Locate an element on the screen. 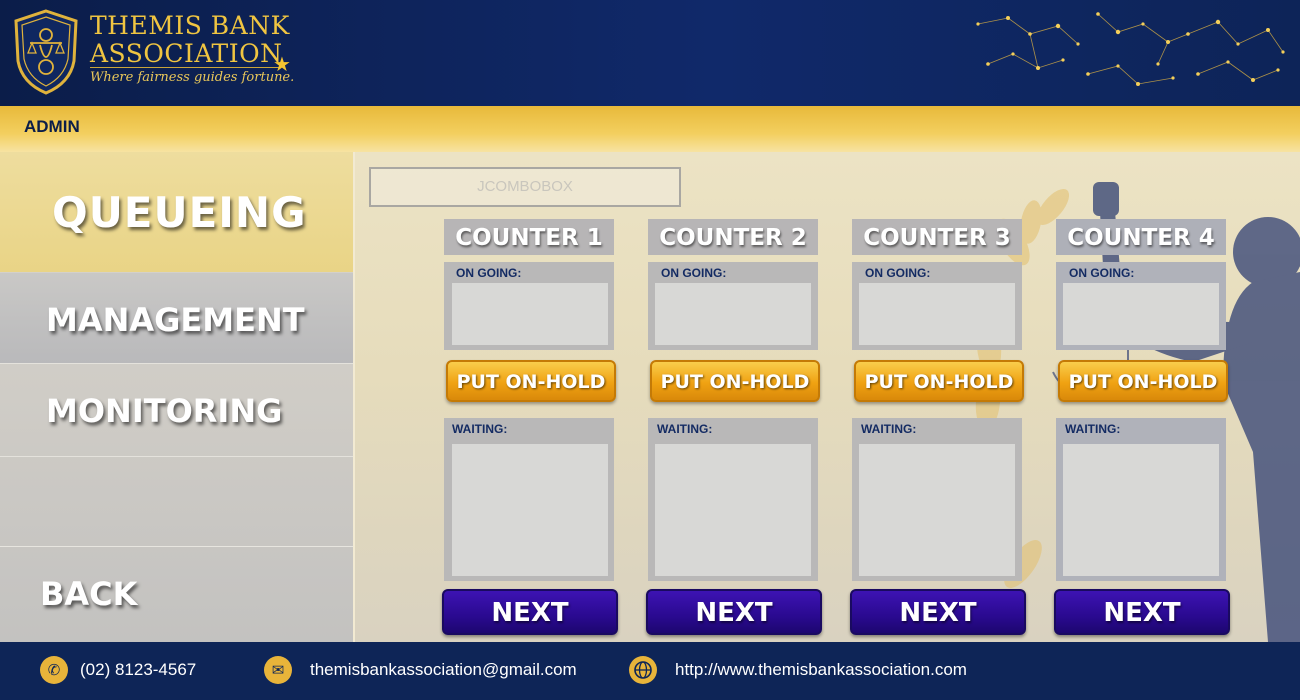 This screenshot has width=1300, height=700. counter-combobox: JCOMBOBOX is located at coordinates (525, 187).